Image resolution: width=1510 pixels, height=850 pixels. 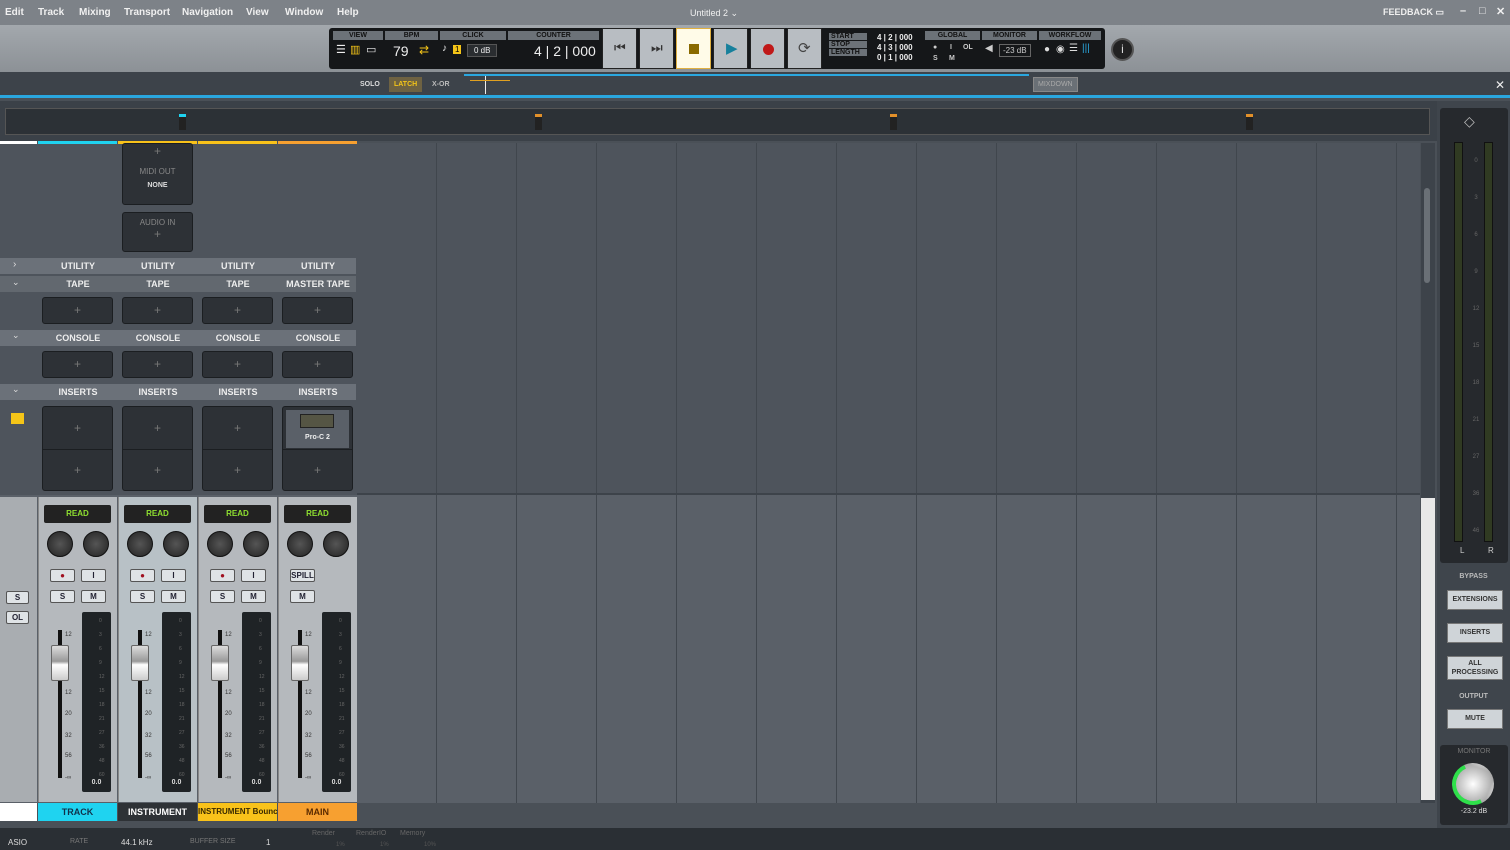 I want to click on playhead, so click(x=485, y=85).